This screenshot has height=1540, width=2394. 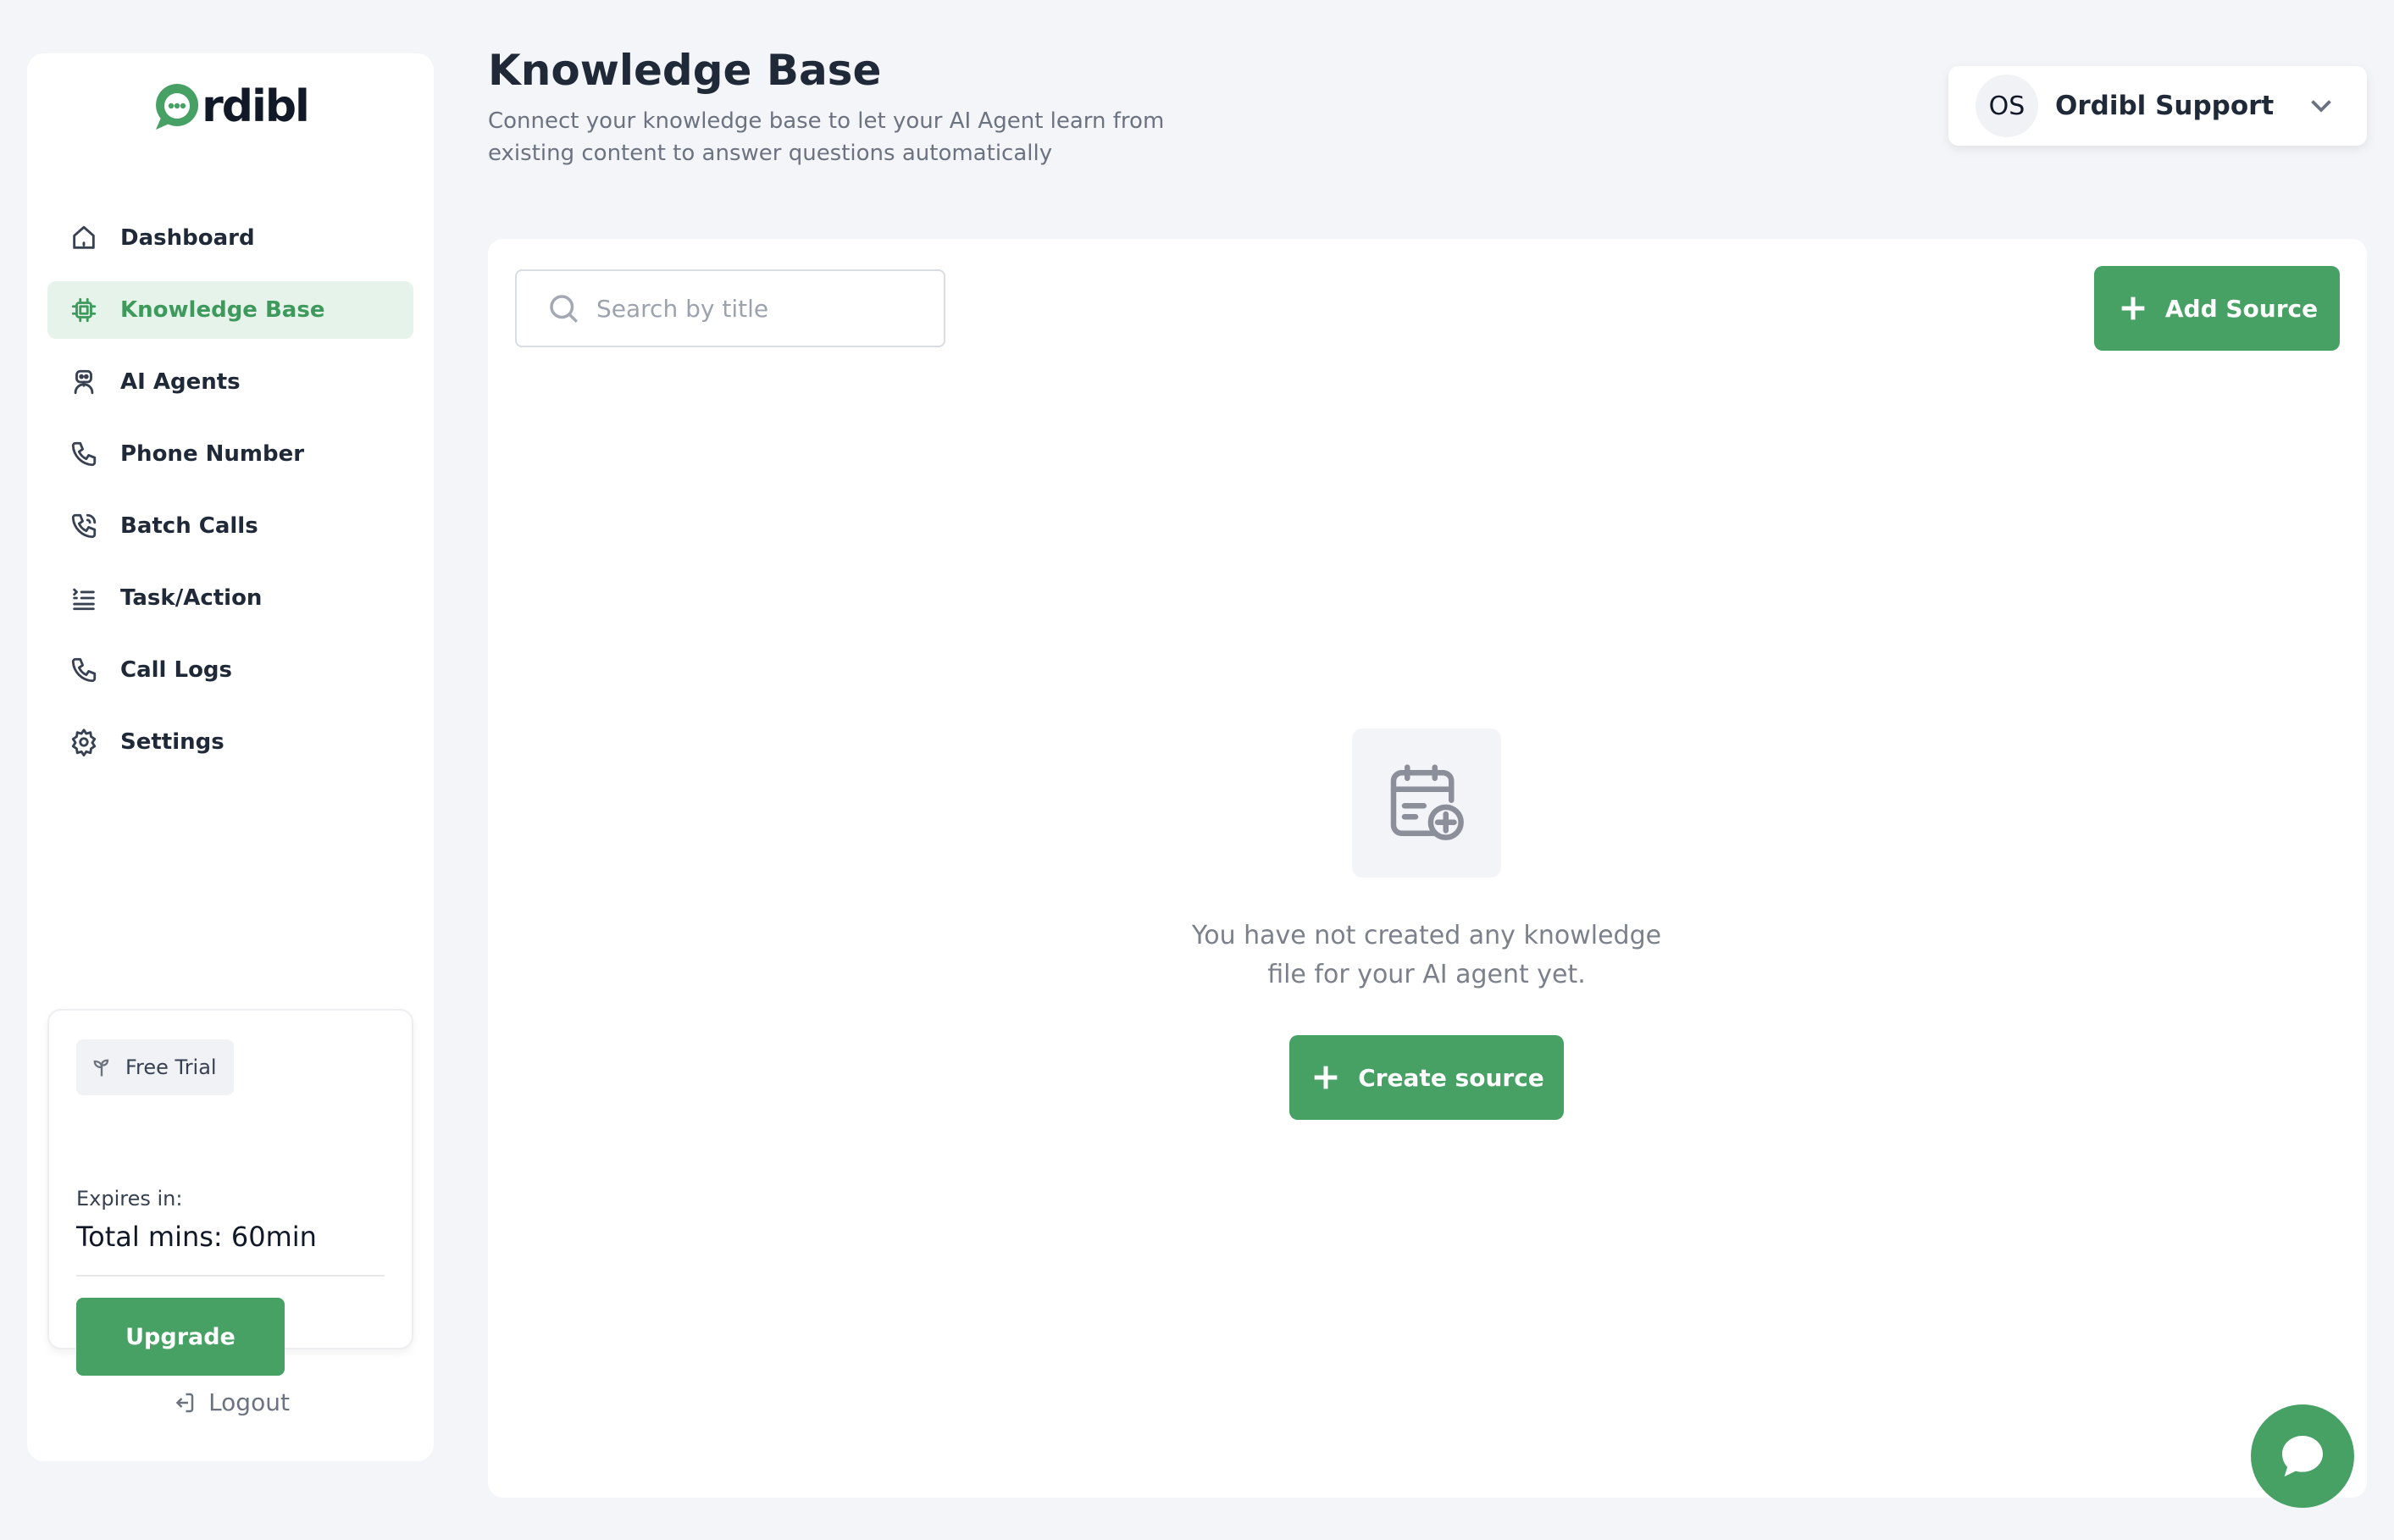 I want to click on avatar: OS, so click(x=2007, y=106).